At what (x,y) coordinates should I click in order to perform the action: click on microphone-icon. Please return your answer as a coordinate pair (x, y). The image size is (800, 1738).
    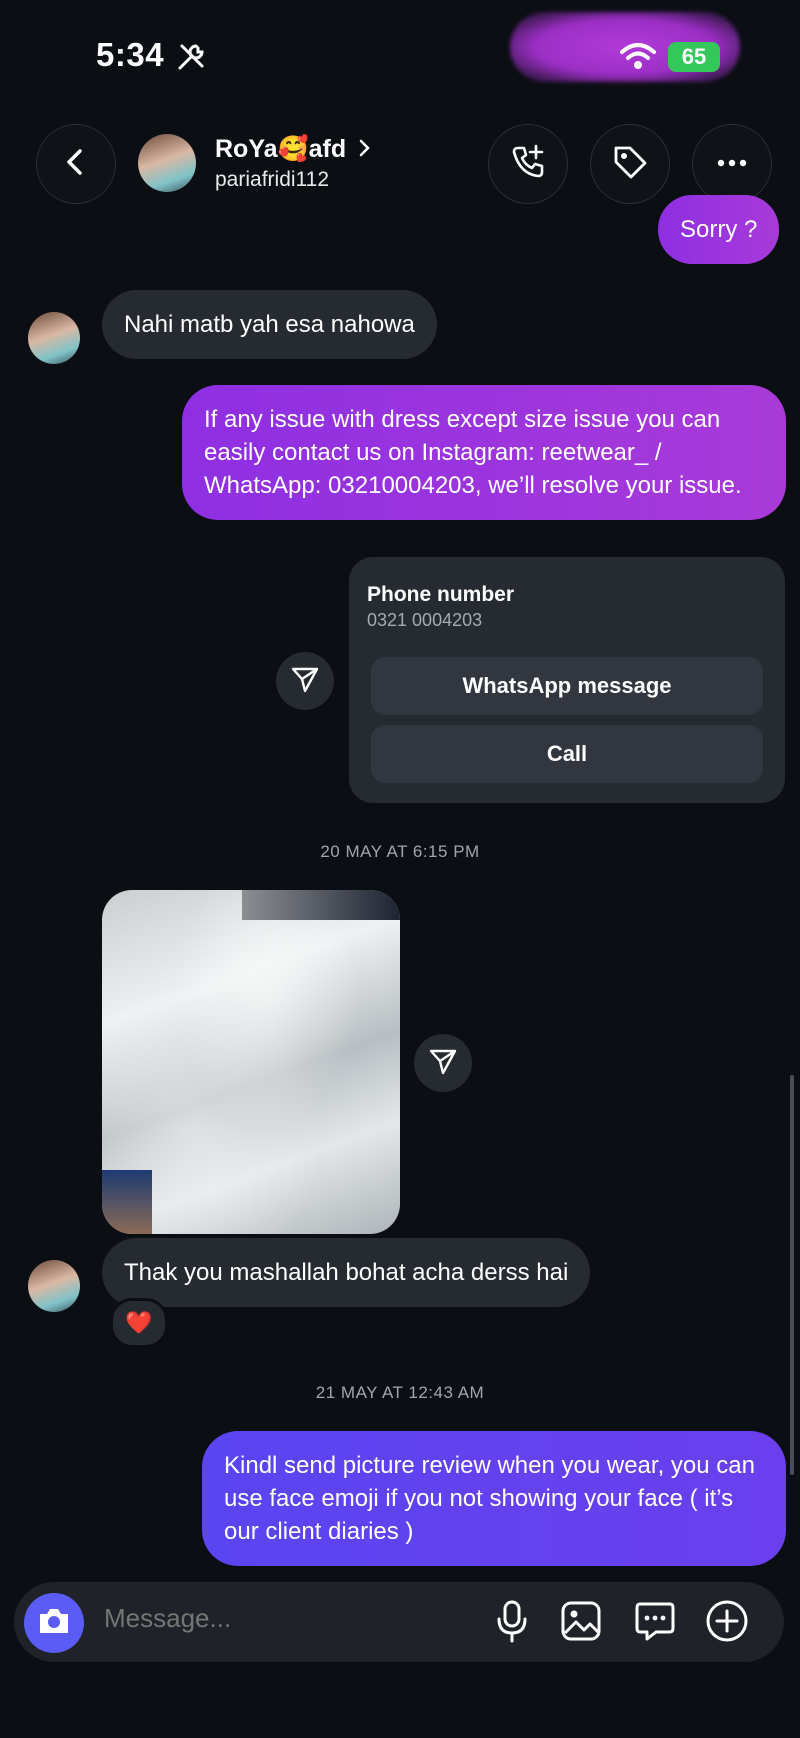
    Looking at the image, I should click on (512, 1623).